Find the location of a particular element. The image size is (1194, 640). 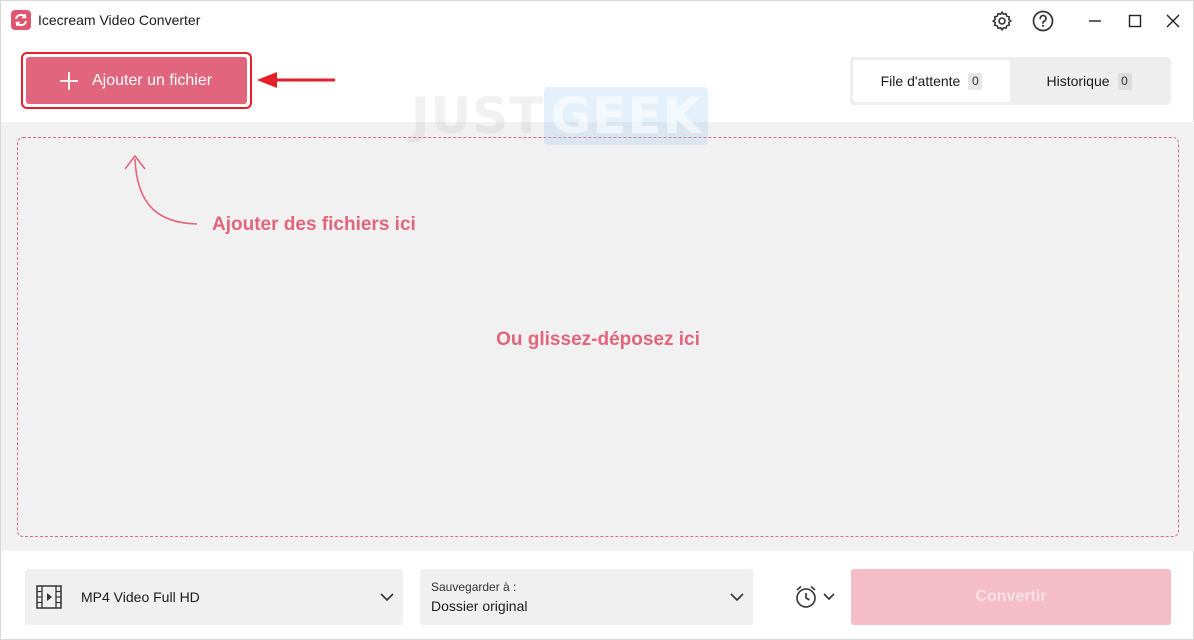

save-location-value: Dossier original is located at coordinates (479, 606).